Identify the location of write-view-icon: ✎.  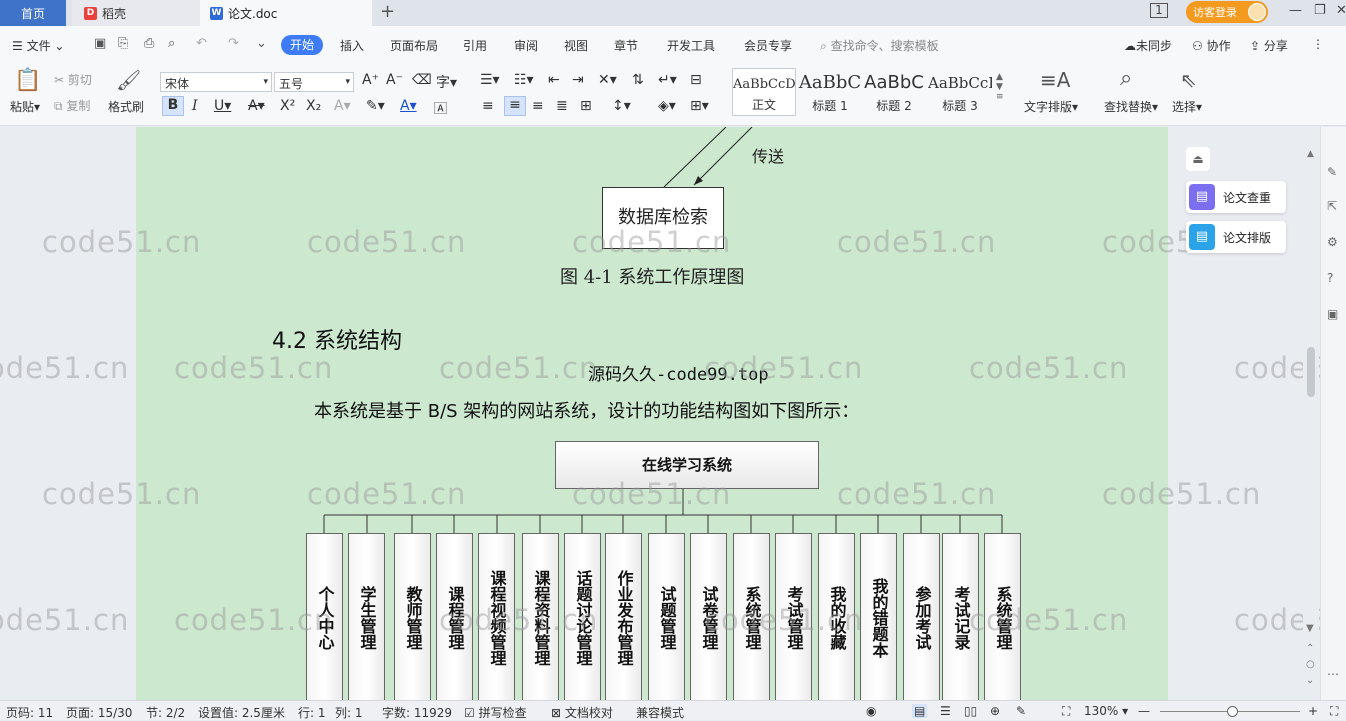
(1021, 711).